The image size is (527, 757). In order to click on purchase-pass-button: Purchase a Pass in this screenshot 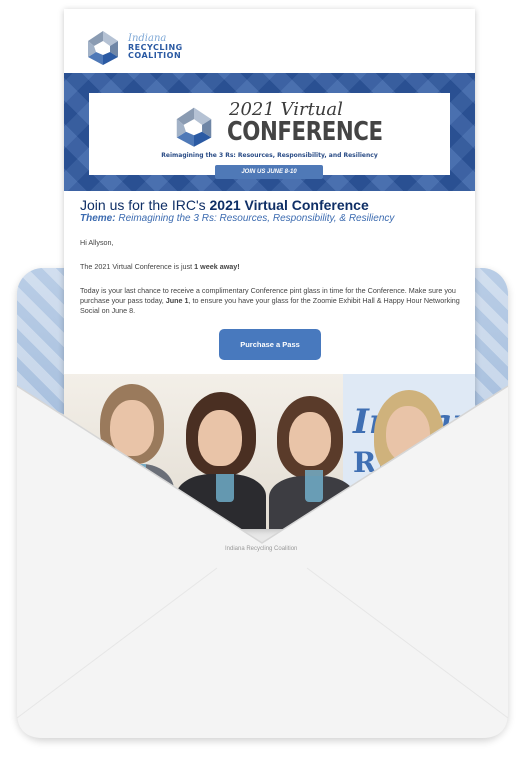, I will do `click(270, 344)`.